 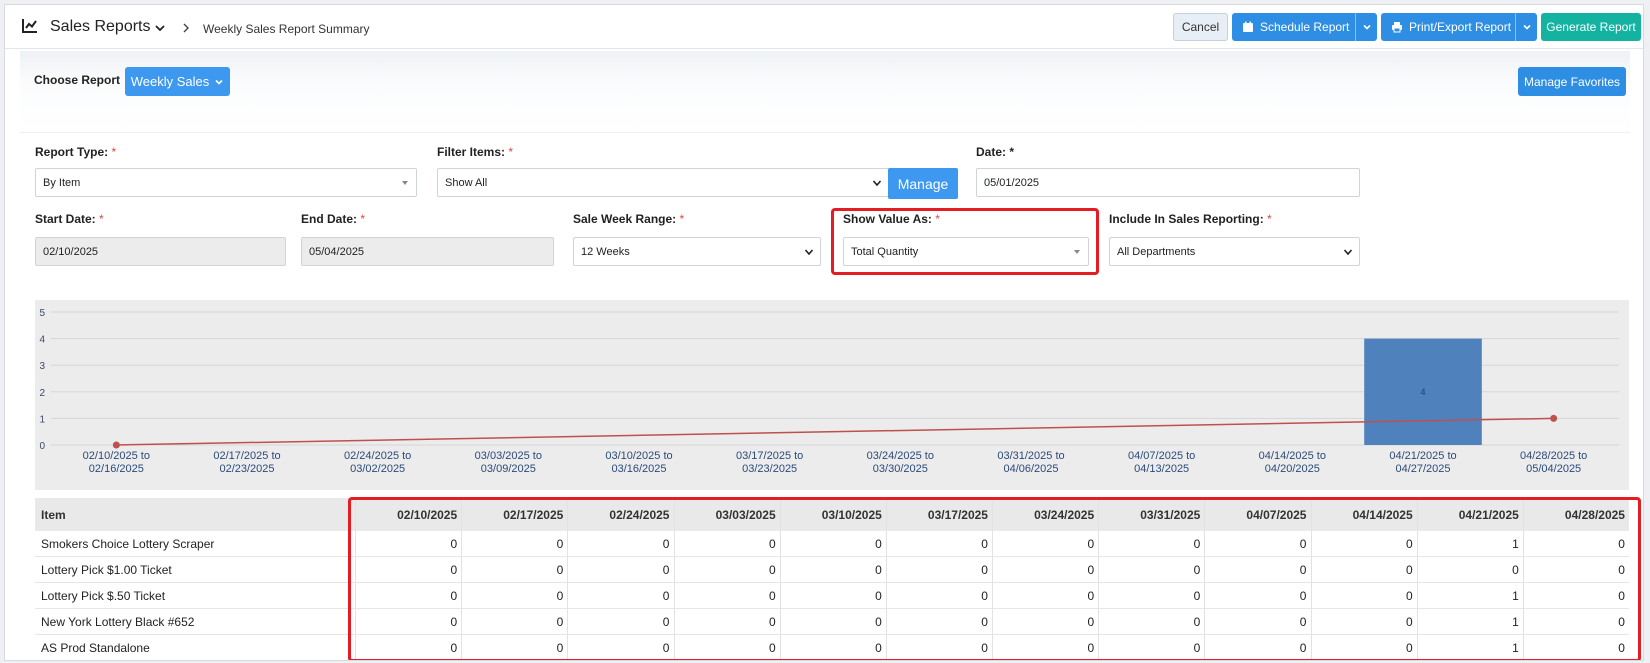 What do you see at coordinates (286, 29) in the screenshot?
I see `breadcrumb: Weekly Sales Report Summary` at bounding box center [286, 29].